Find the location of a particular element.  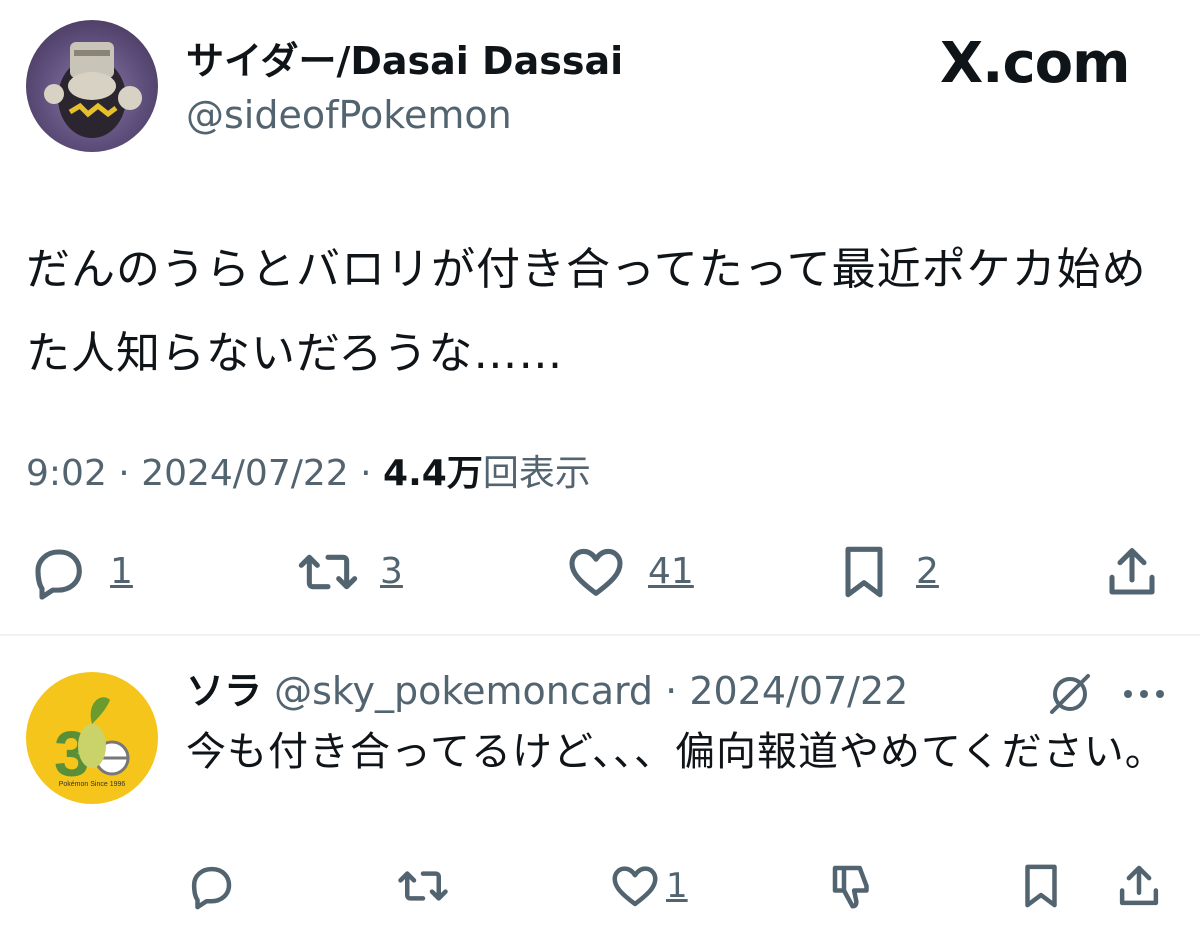

reply-author-name: ソラ is located at coordinates (224, 691).